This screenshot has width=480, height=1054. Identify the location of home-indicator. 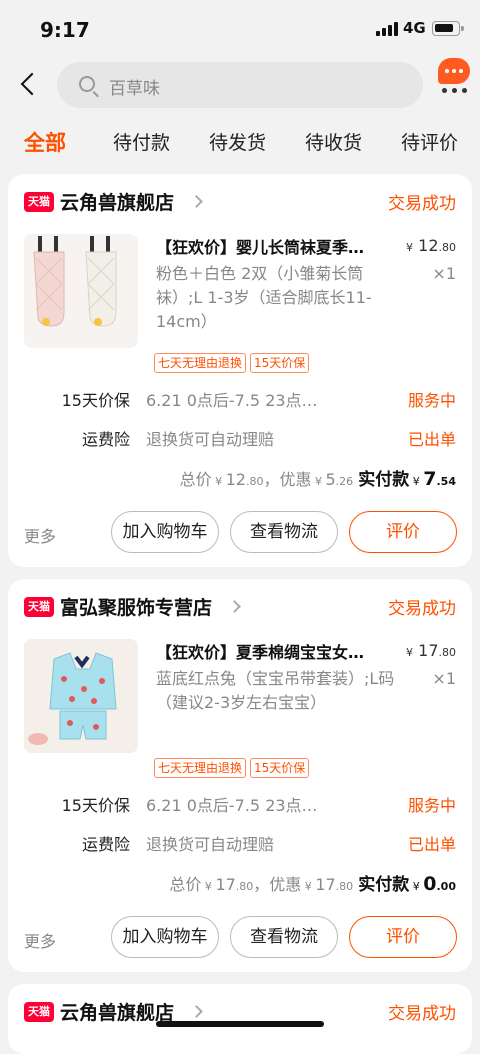
(240, 1024).